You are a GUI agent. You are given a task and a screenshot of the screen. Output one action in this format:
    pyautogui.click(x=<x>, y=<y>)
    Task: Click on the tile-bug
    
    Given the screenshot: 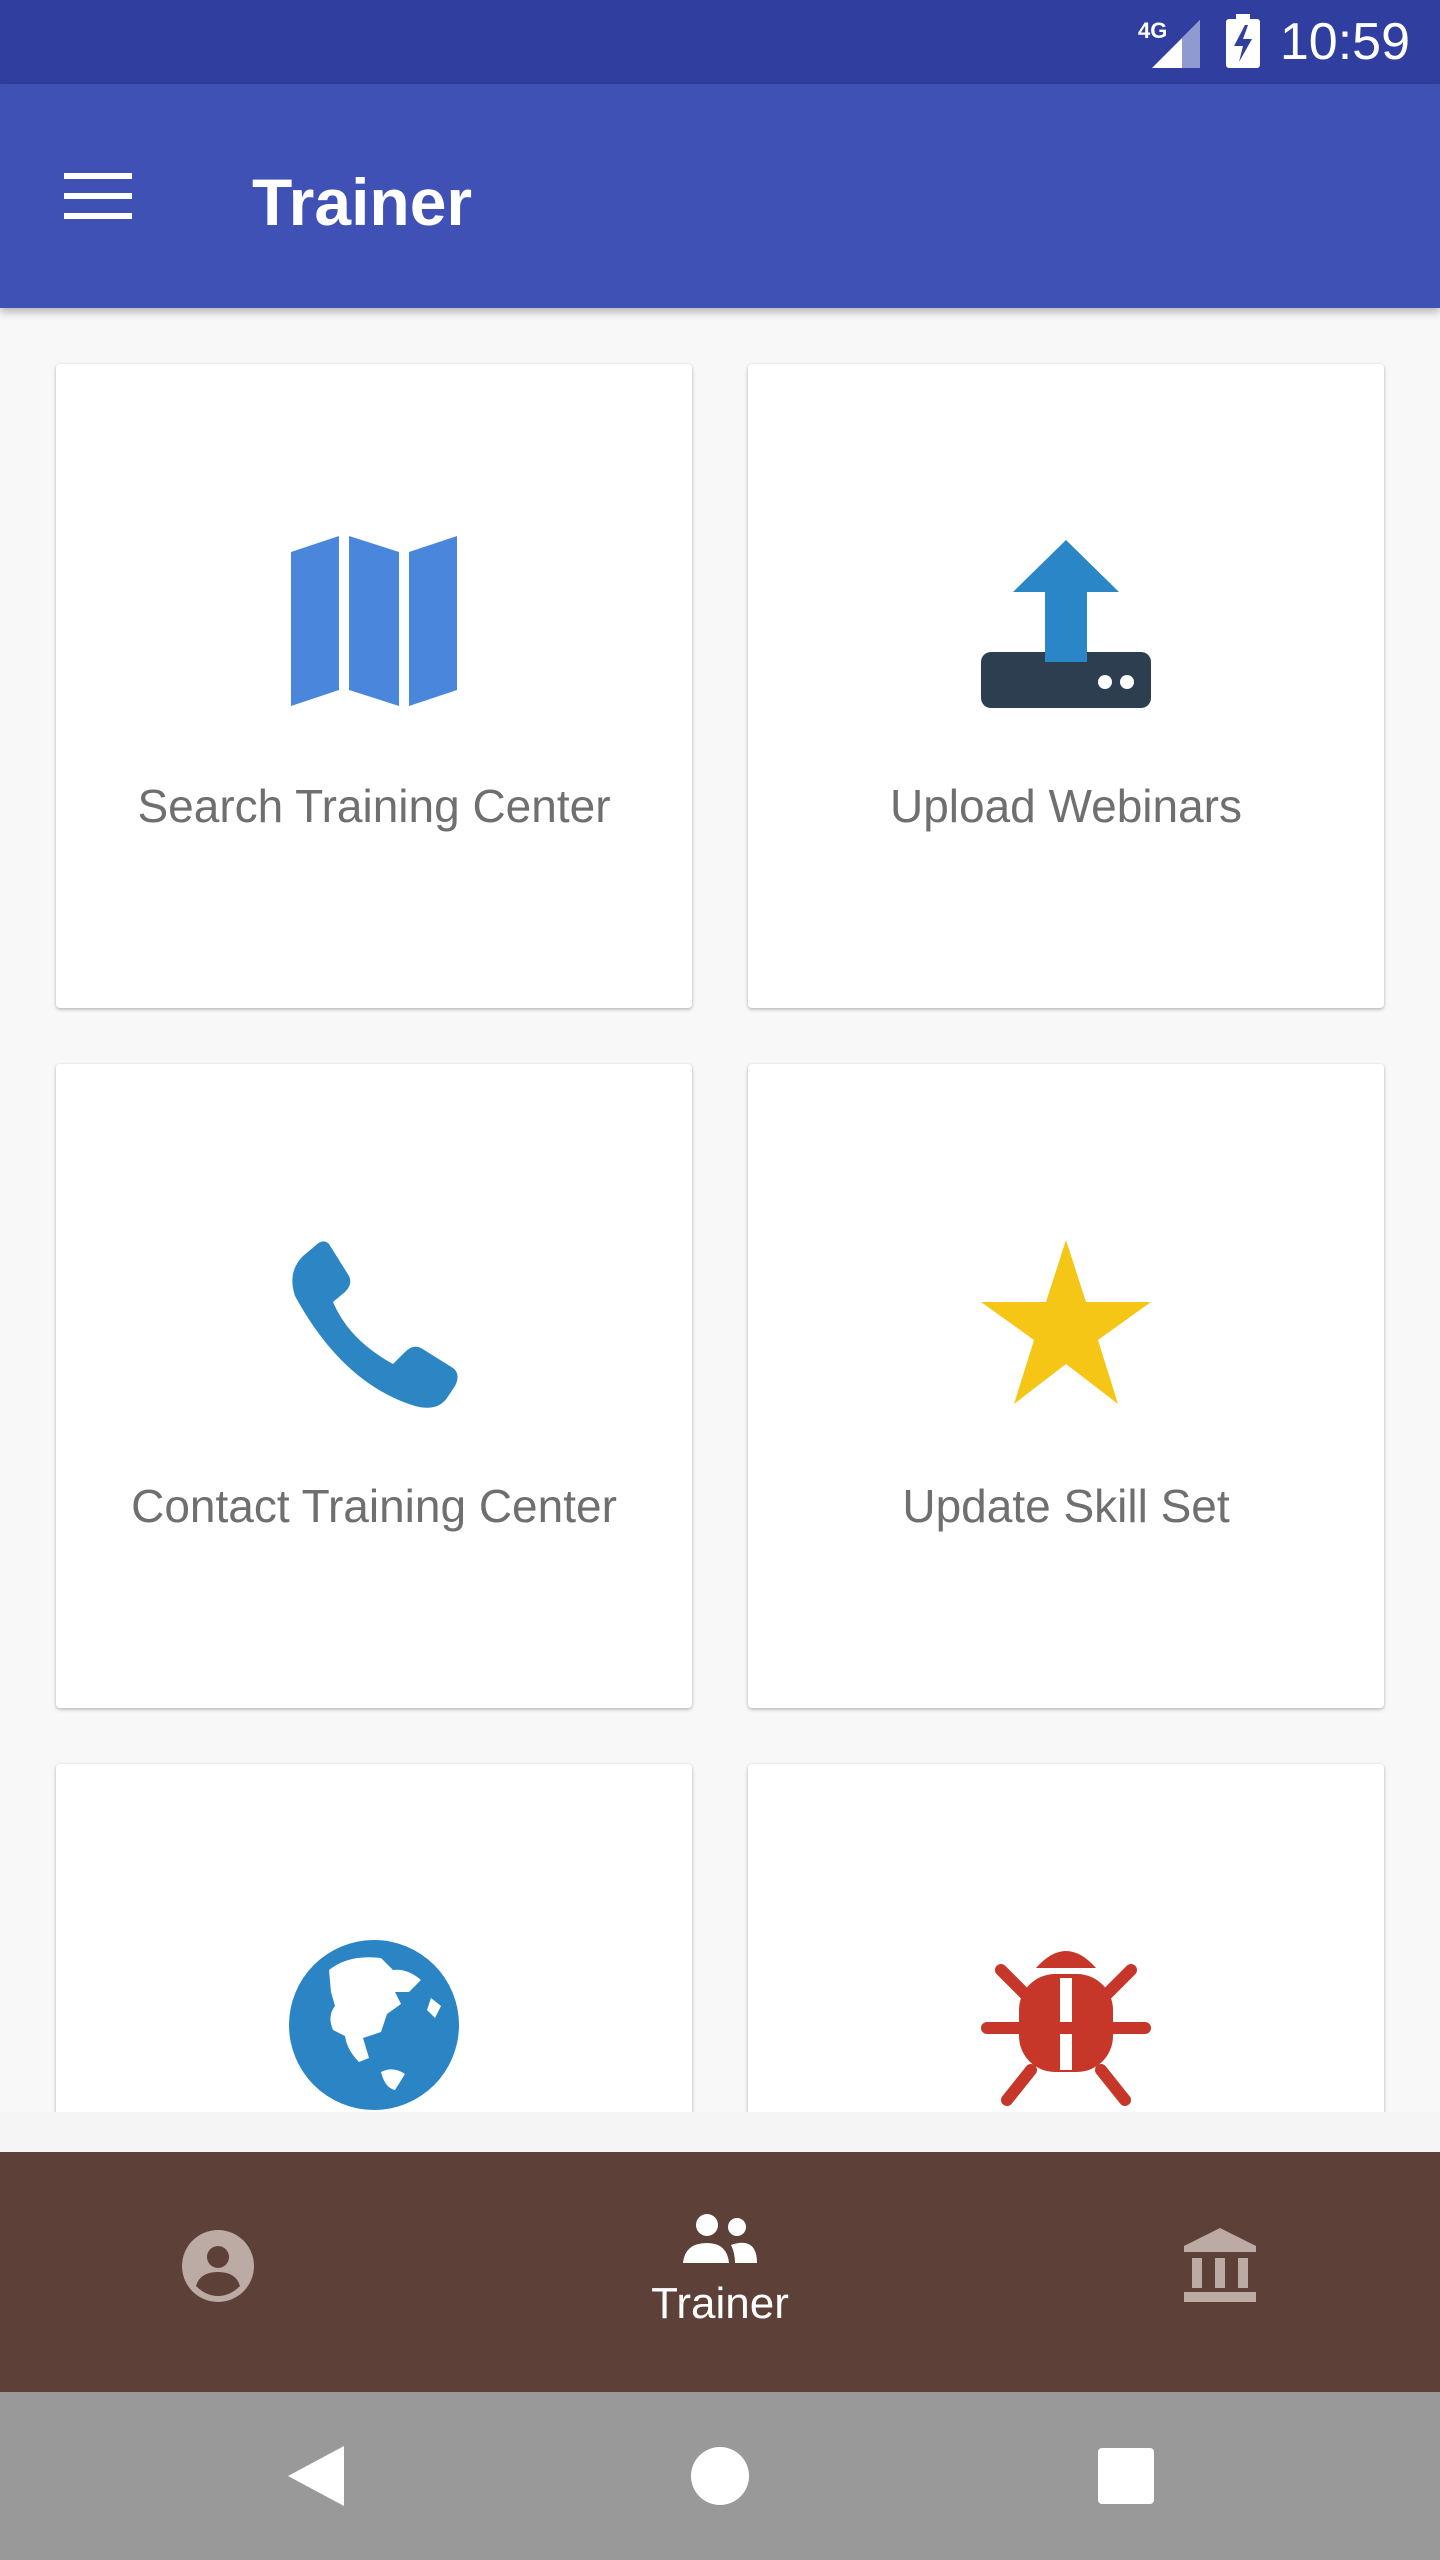 What is the action you would take?
    pyautogui.click(x=1066, y=1938)
    